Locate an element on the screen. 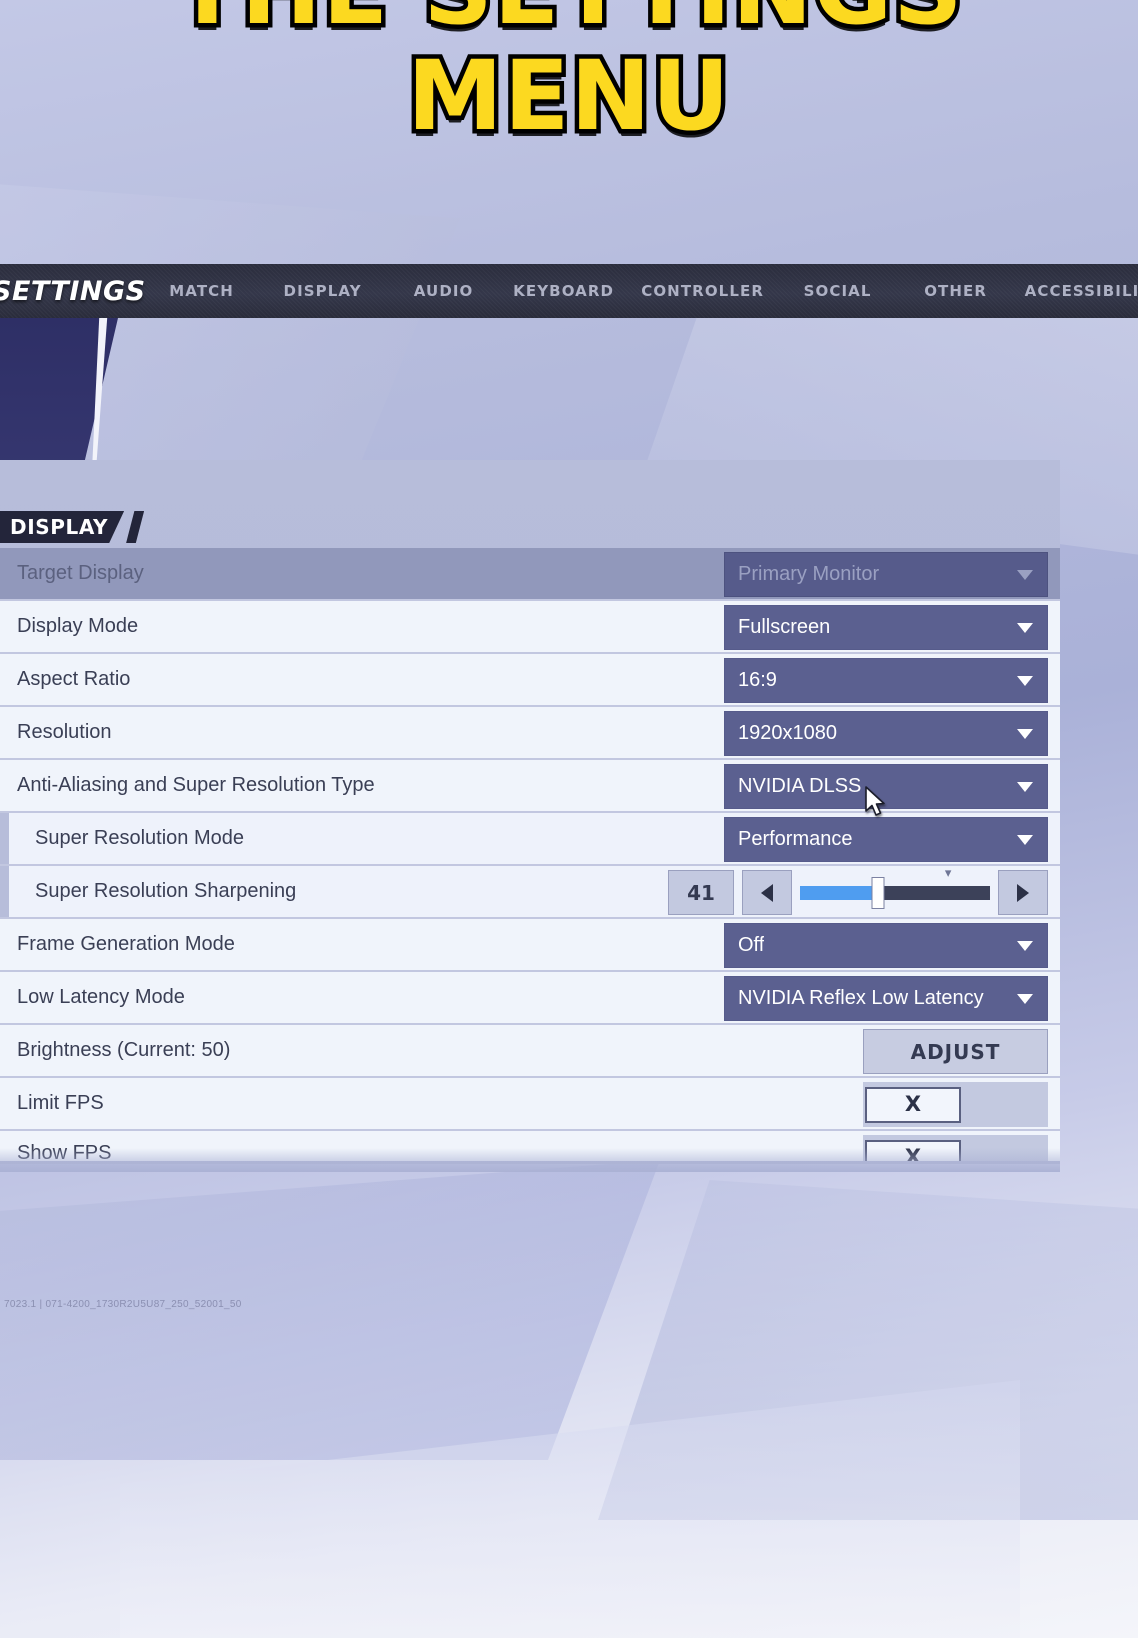  tab-other: OTHER is located at coordinates (956, 291).